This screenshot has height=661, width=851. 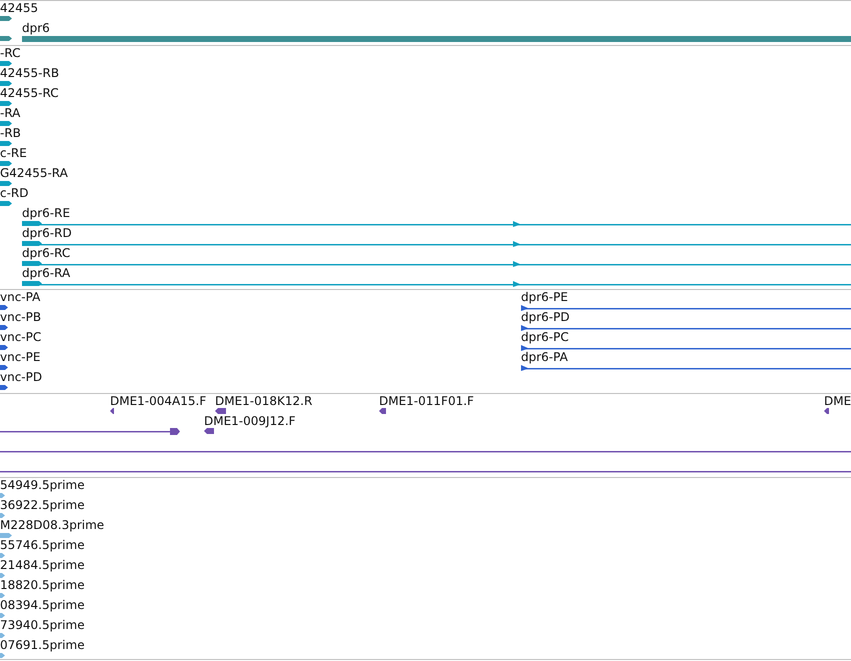 What do you see at coordinates (42, 565) in the screenshot?
I see `feature-label: 21484.5prime` at bounding box center [42, 565].